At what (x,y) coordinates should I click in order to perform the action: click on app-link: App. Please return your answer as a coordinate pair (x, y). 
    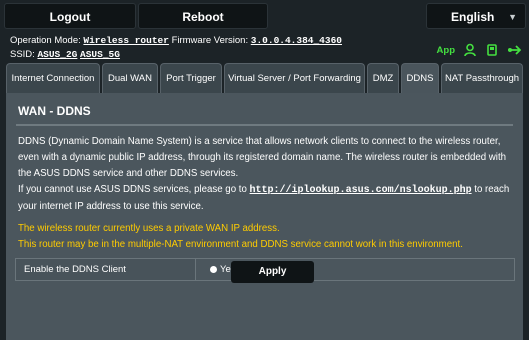
    Looking at the image, I should click on (446, 50).